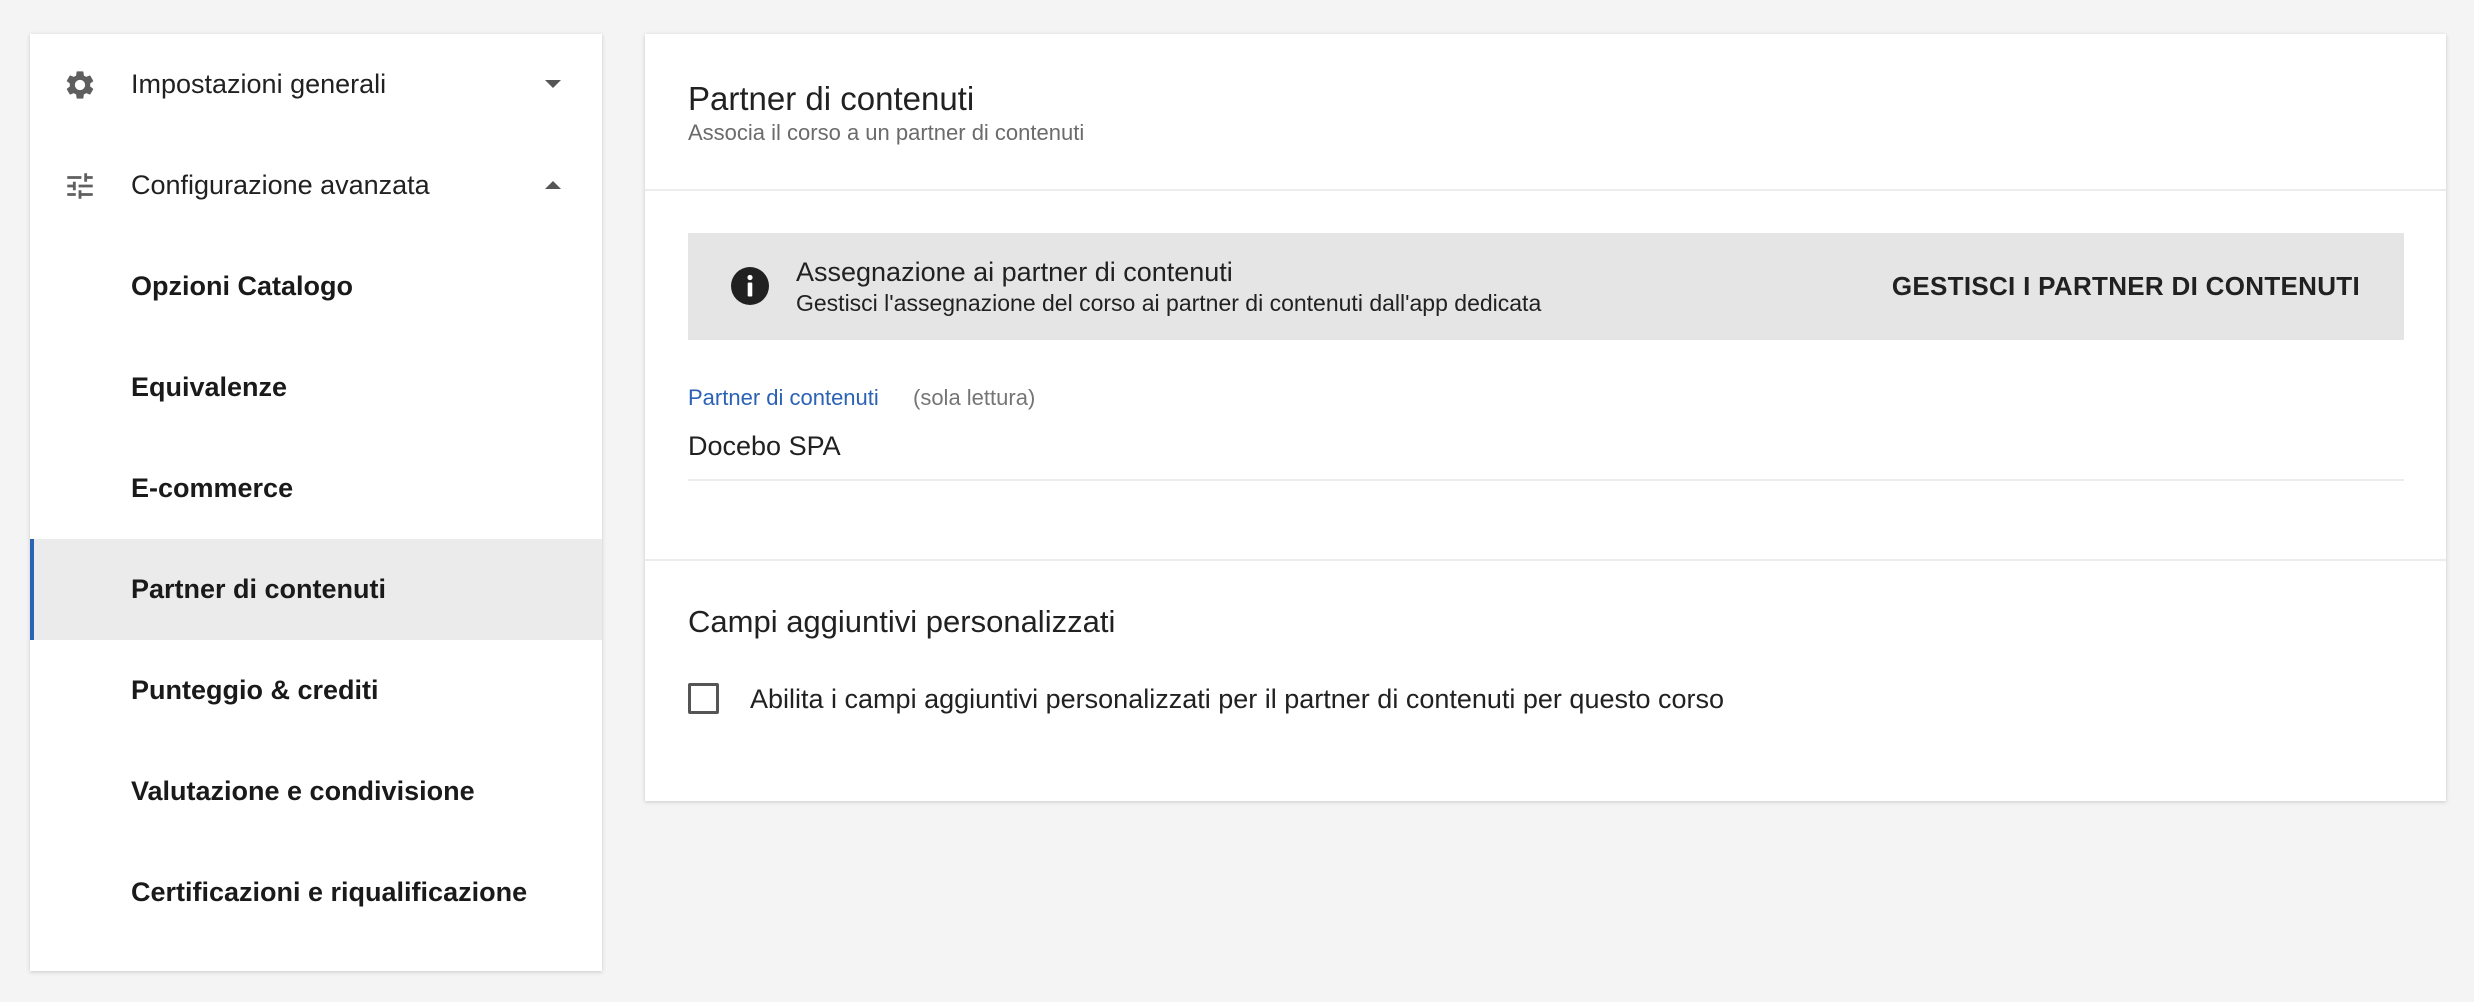 Image resolution: width=2474 pixels, height=1002 pixels. I want to click on sidebar-group-configurazione-avanzata: Configurazione avanzata, so click(316, 185).